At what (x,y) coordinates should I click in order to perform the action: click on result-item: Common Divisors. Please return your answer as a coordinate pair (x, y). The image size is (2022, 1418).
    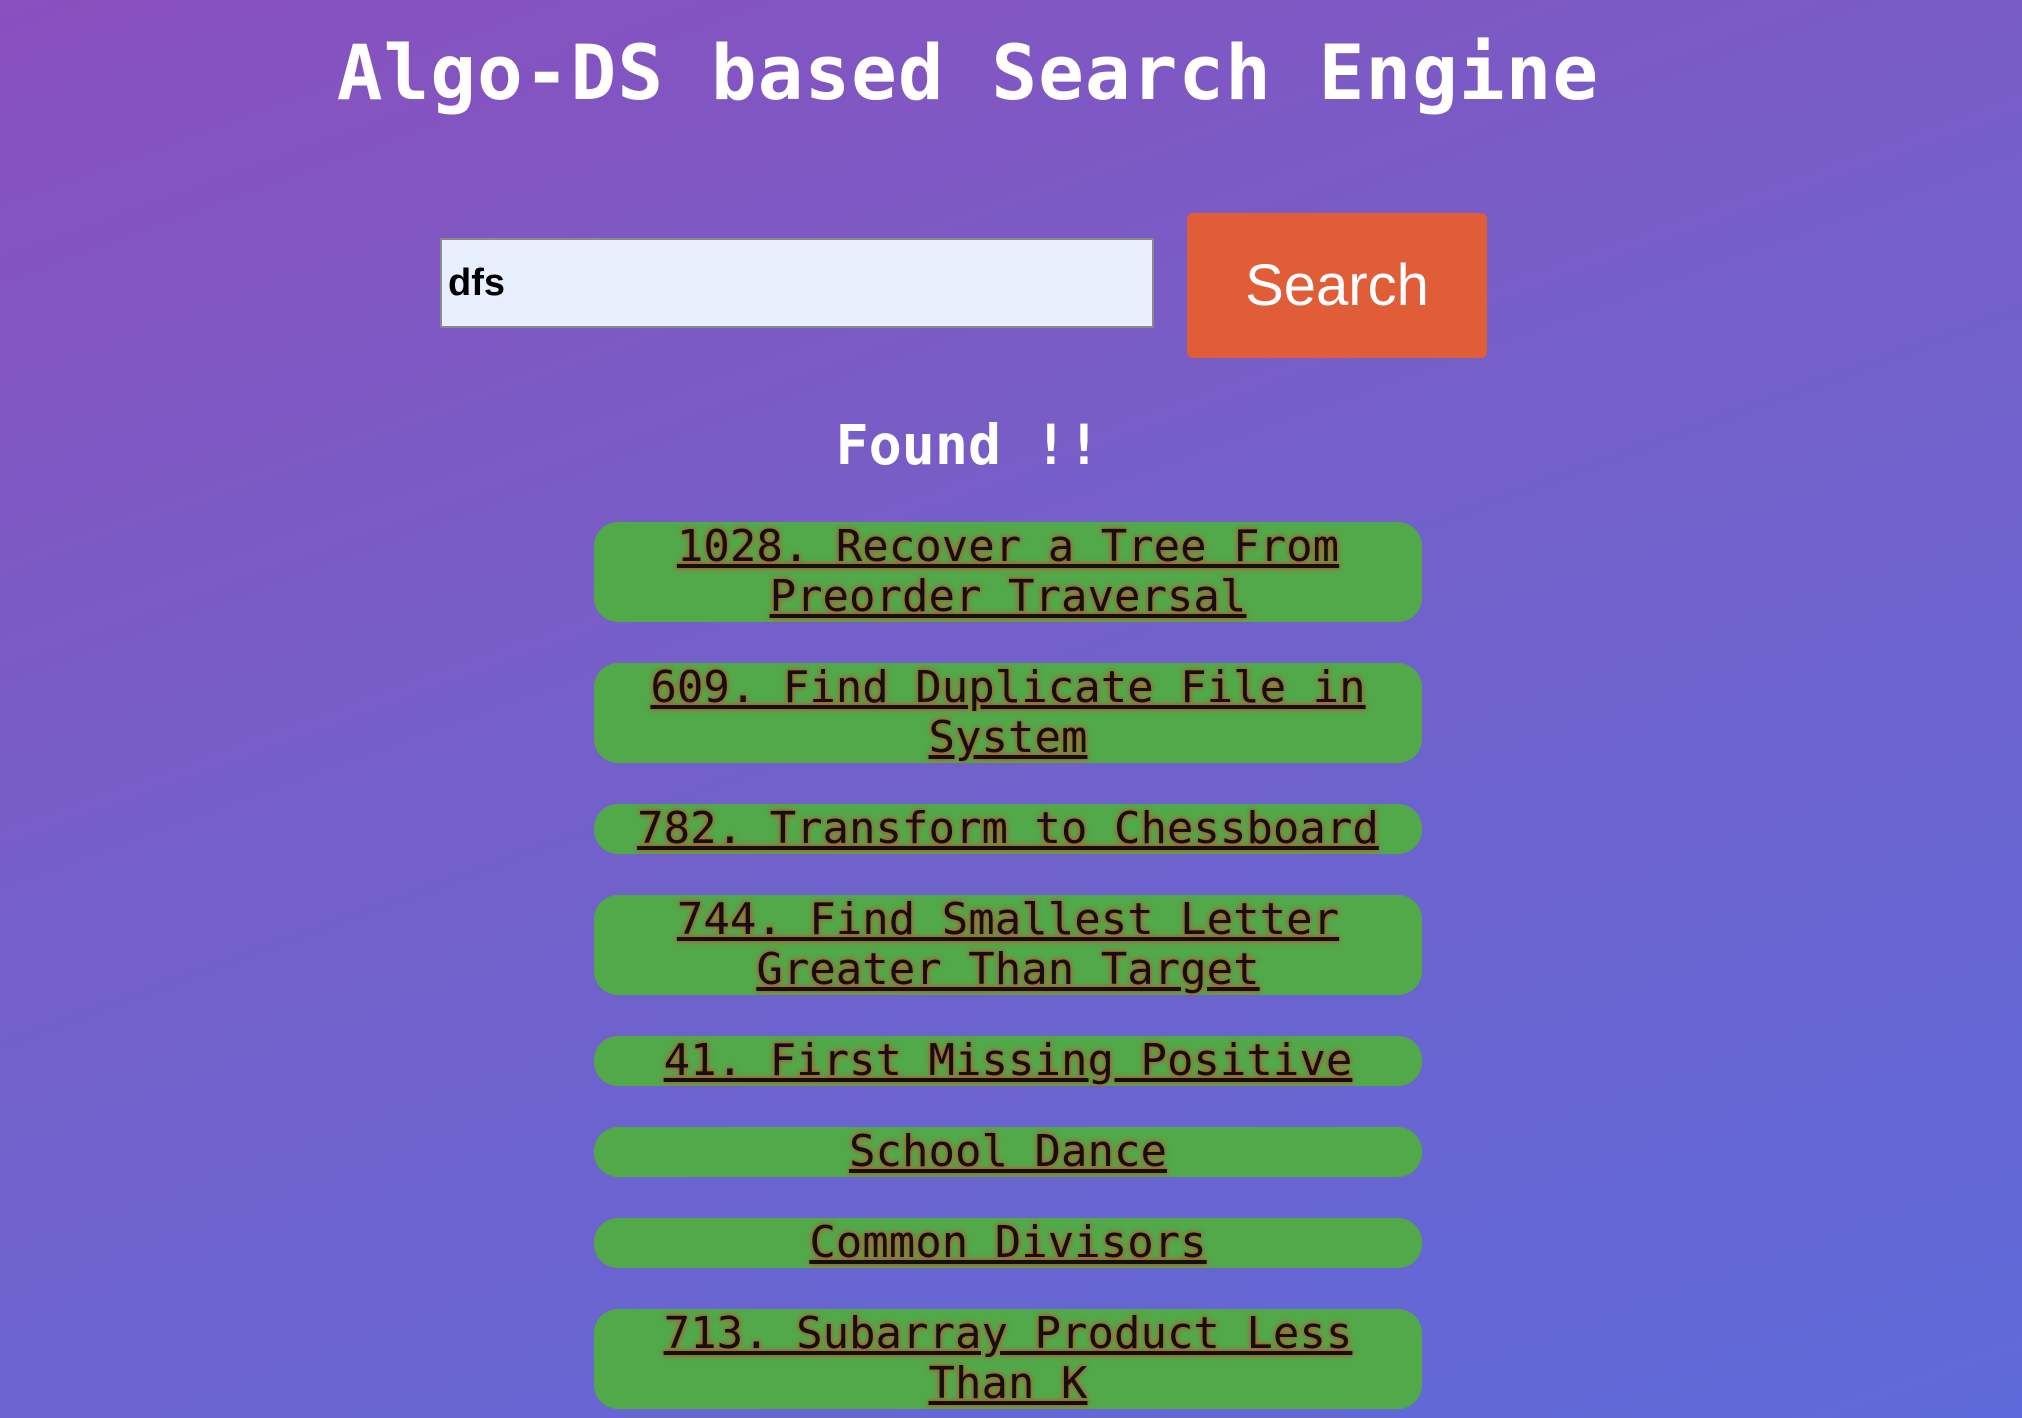
    Looking at the image, I should click on (1008, 1243).